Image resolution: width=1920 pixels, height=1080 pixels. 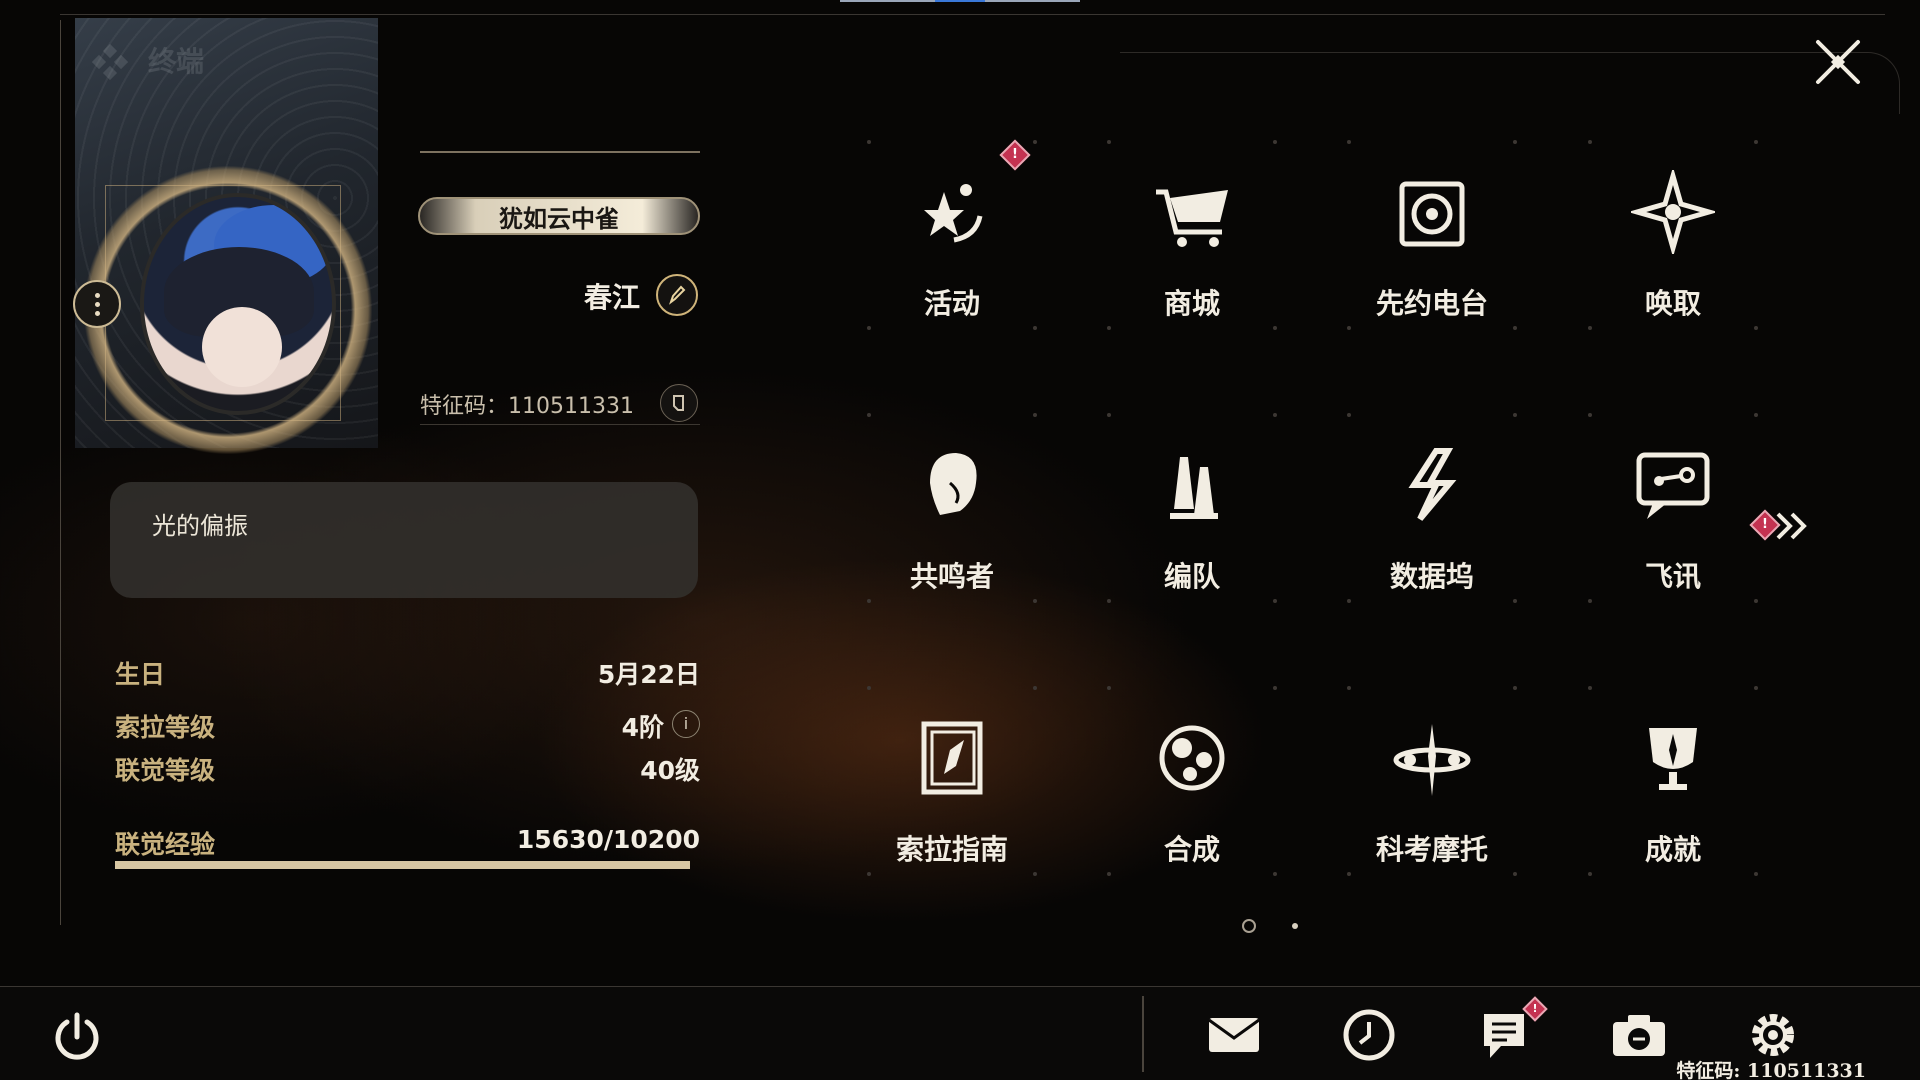 What do you see at coordinates (165, 727) in the screenshot?
I see `stat-label: 索拉等级` at bounding box center [165, 727].